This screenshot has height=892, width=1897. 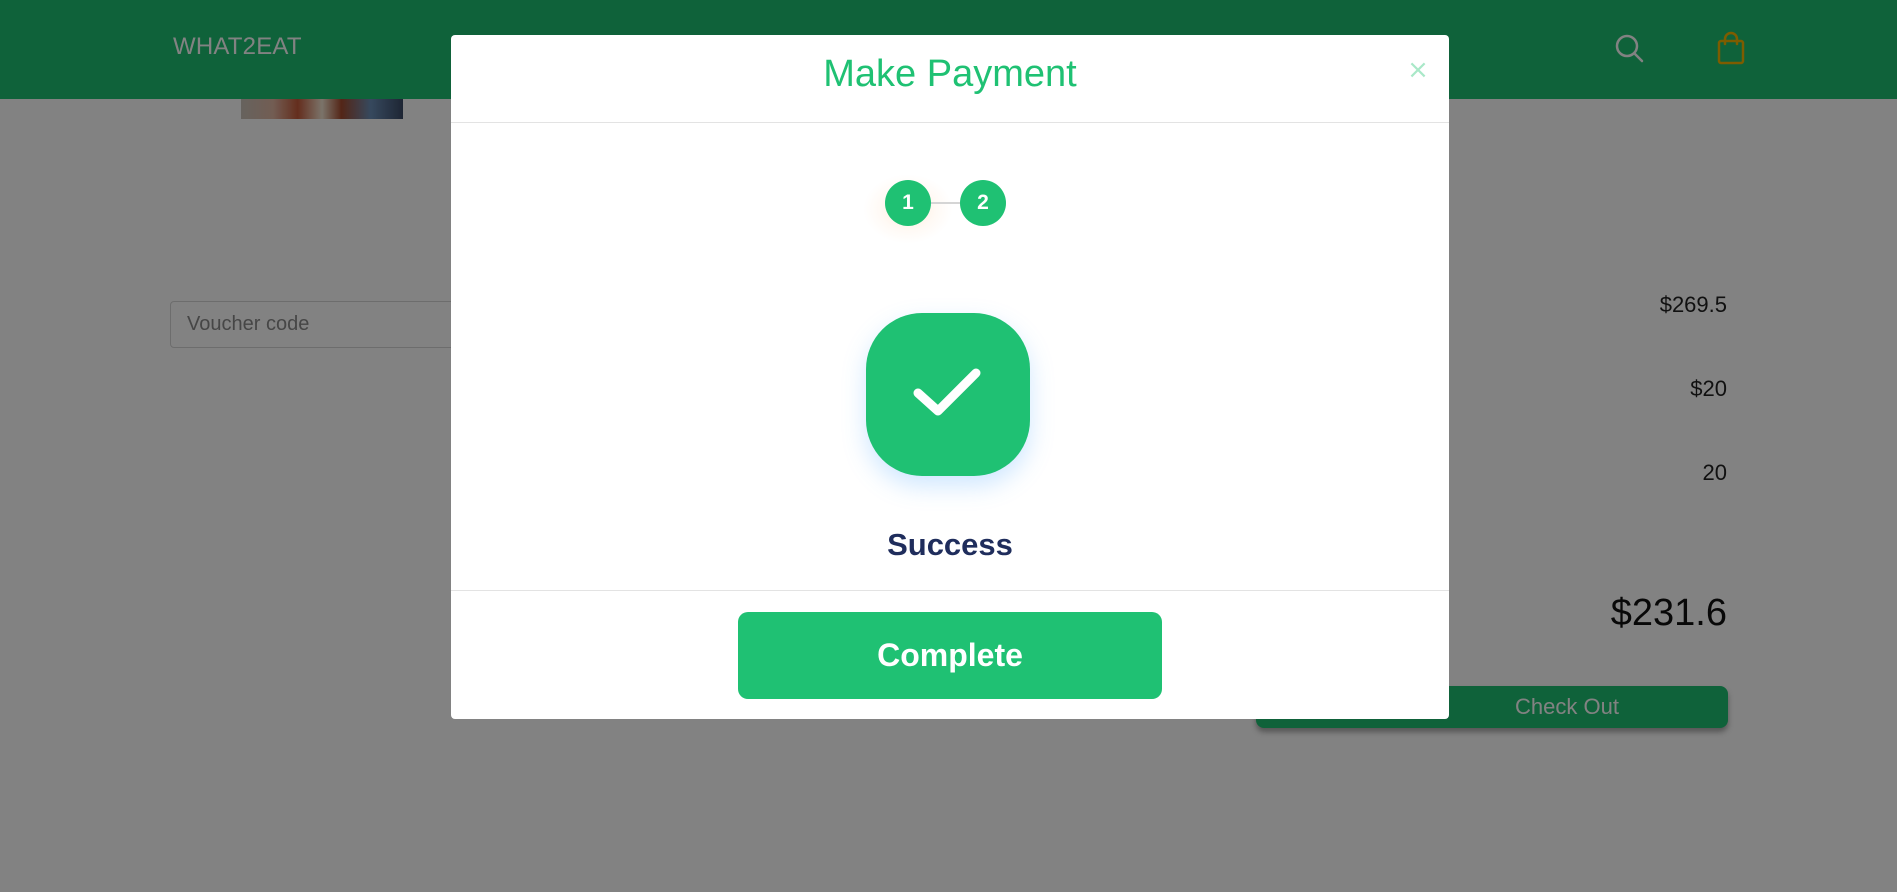 I want to click on step-1-indicator: 1, so click(x=908, y=203).